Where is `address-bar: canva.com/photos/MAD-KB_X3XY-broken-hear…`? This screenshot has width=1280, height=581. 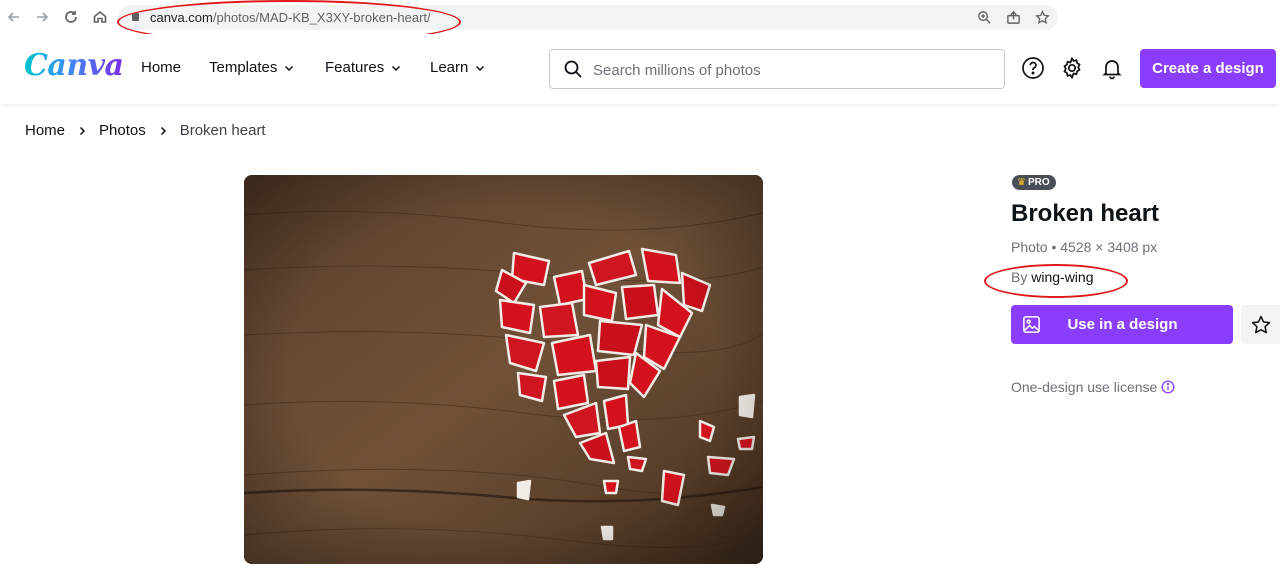
address-bar: canva.com/photos/MAD-KB_X3XY-broken-hear… is located at coordinates (588, 17).